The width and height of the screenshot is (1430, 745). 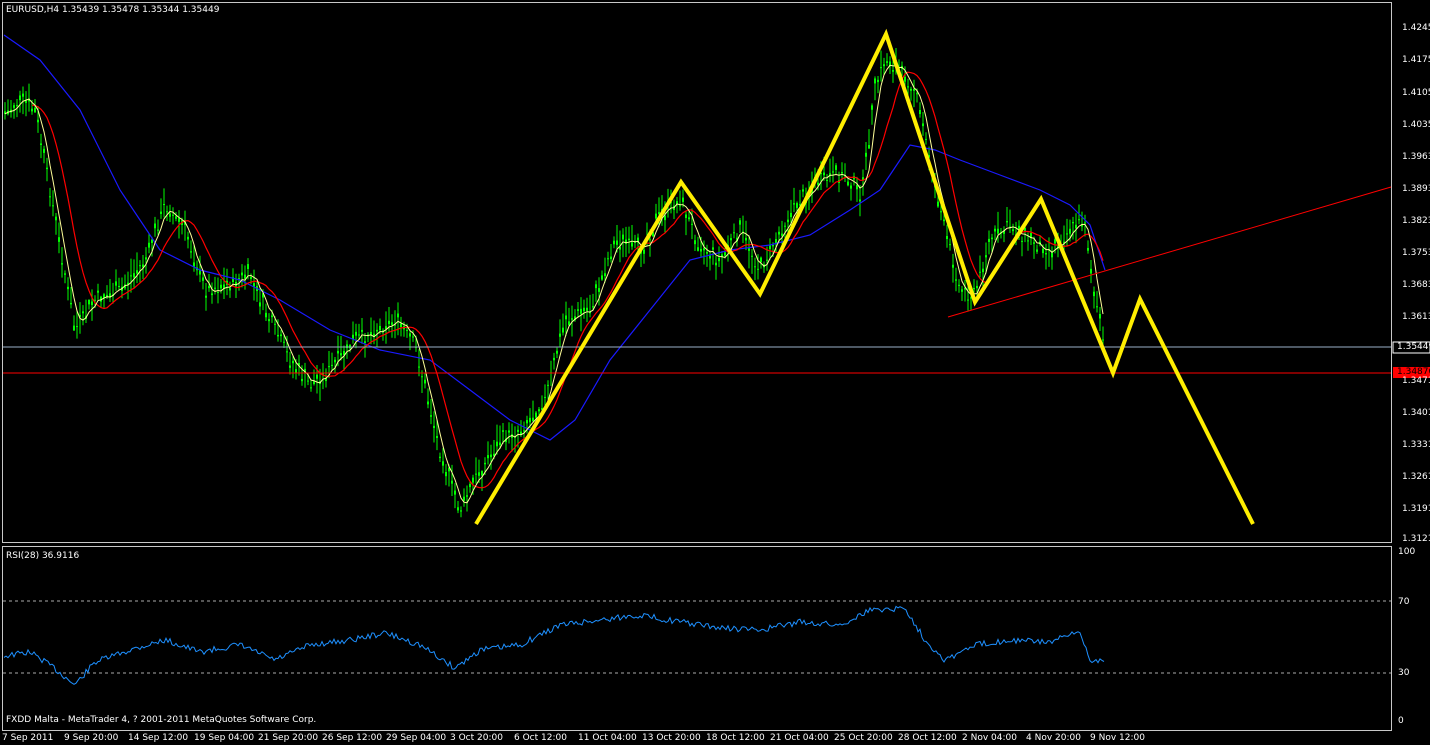 I want to click on rsi-level-label: 30, so click(x=1404, y=673).